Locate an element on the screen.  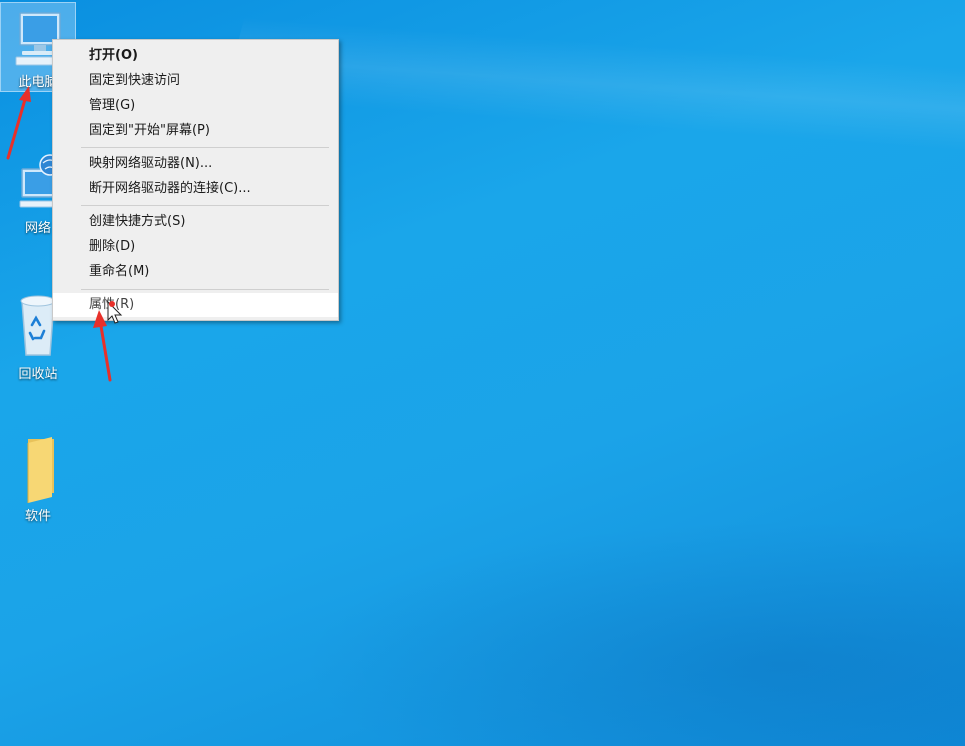
desktop-icon-label: 回收站 is located at coordinates (38, 374).